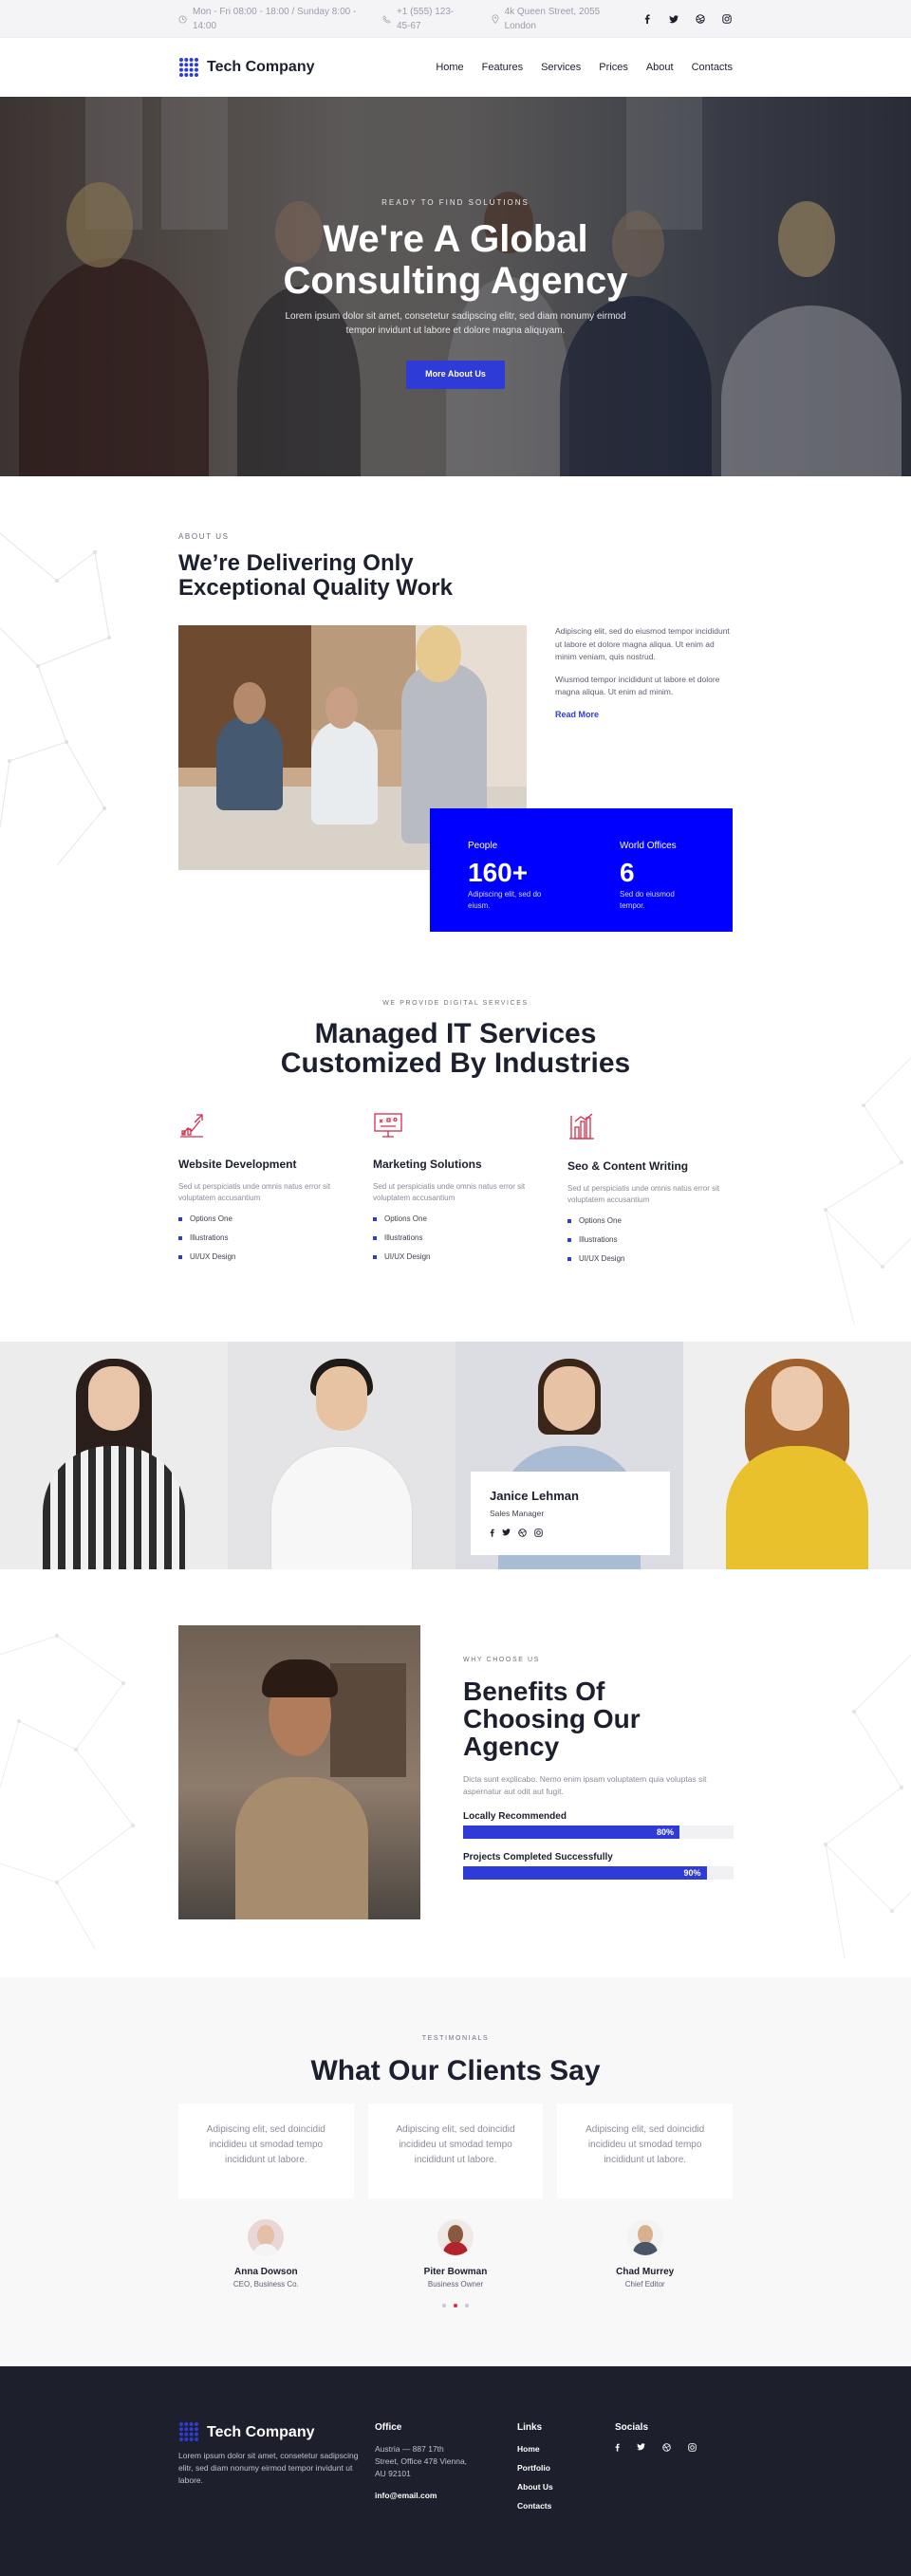  Describe the element at coordinates (502, 68) in the screenshot. I see `nav-features: Features` at that location.